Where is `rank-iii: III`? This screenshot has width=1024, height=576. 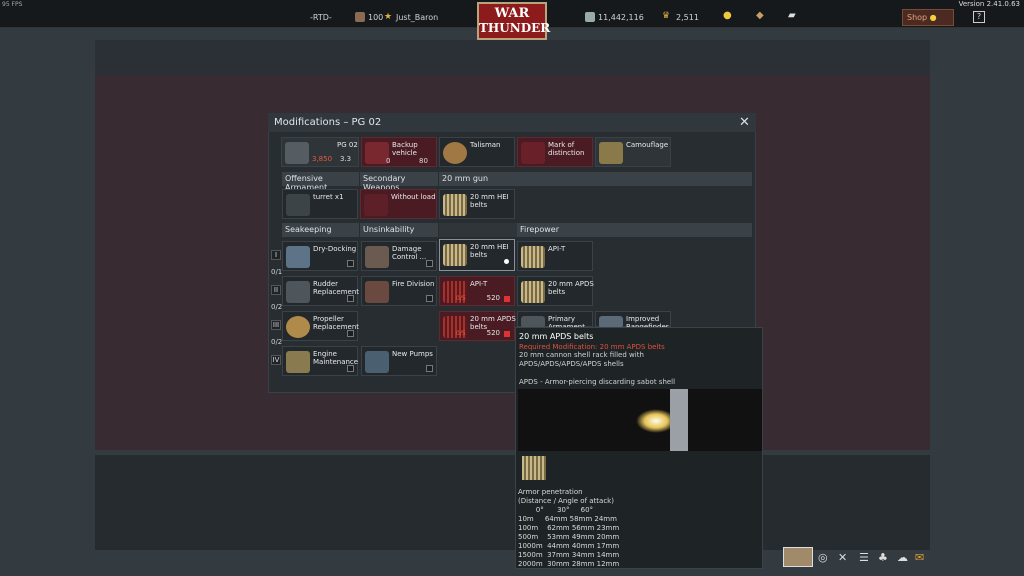
rank-iii: III is located at coordinates (276, 325).